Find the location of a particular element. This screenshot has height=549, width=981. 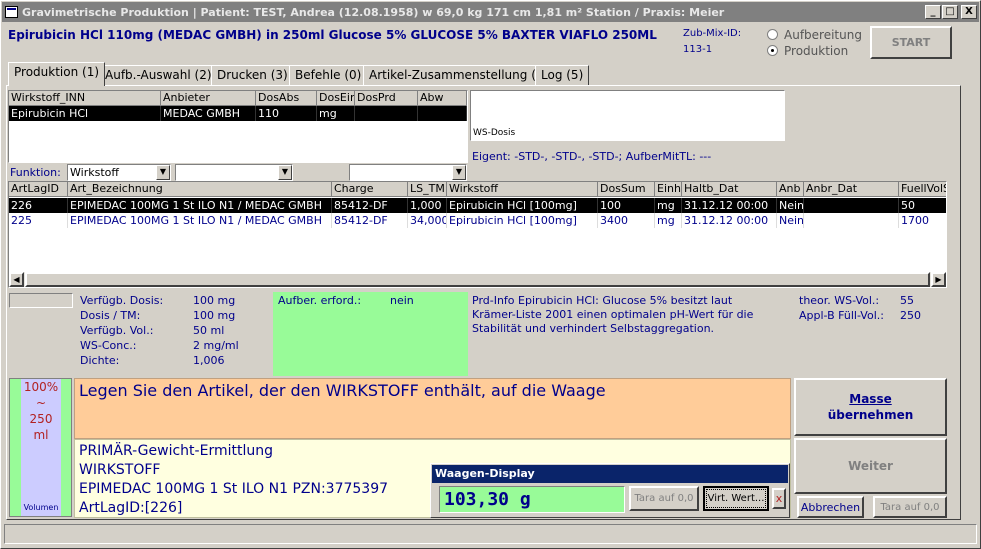

tab-aufb-auswahl: Aufb.-Auswahl (2) is located at coordinates (158, 75).